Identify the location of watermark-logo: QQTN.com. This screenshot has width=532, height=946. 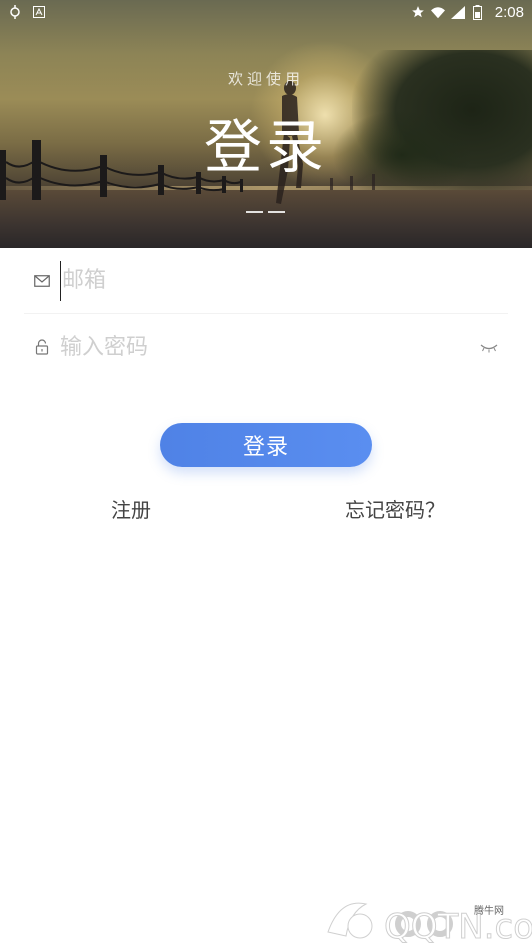
(429, 924).